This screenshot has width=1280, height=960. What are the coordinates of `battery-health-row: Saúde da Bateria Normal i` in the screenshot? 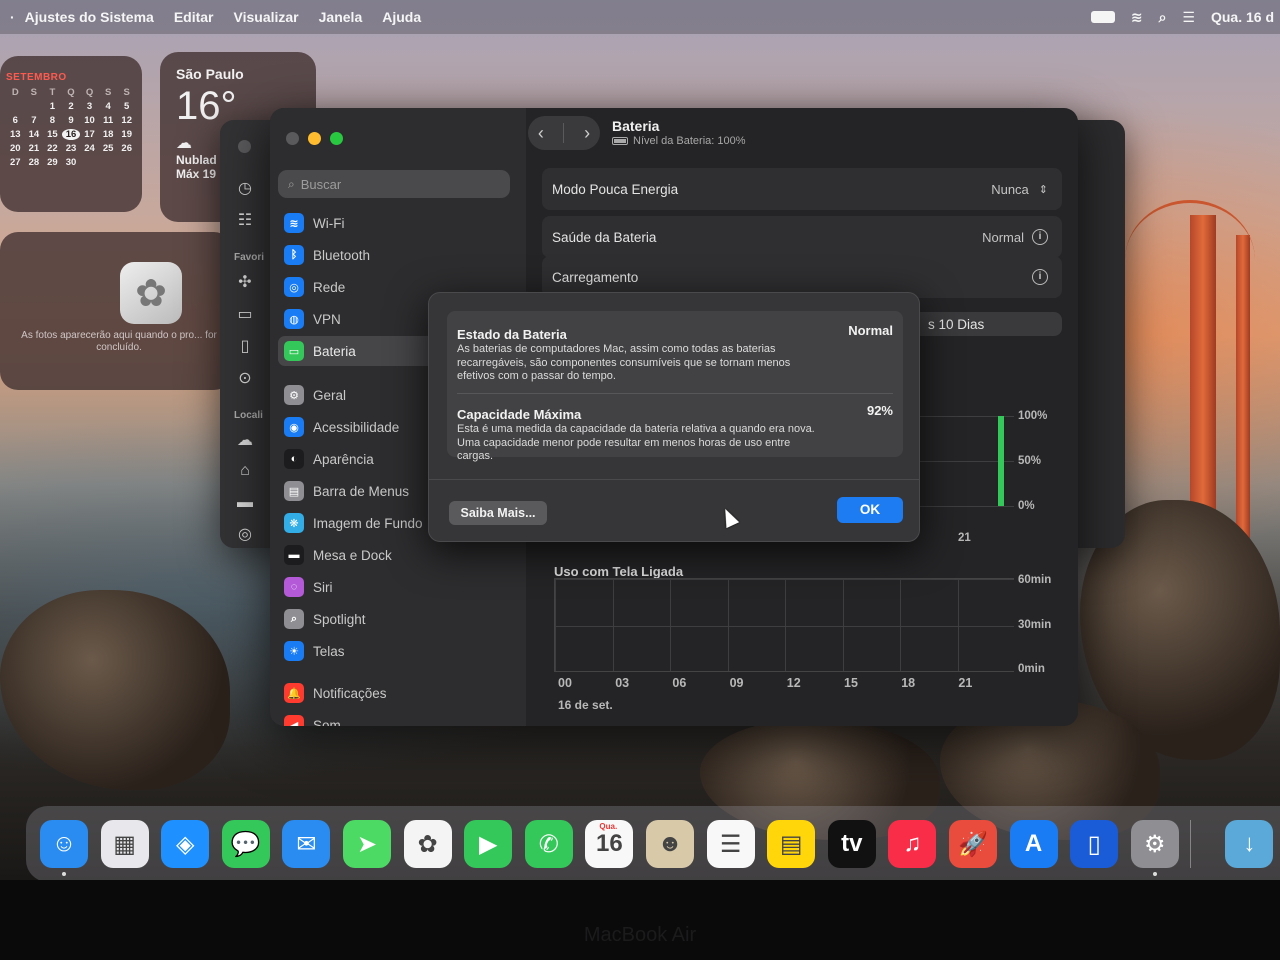 It's located at (802, 237).